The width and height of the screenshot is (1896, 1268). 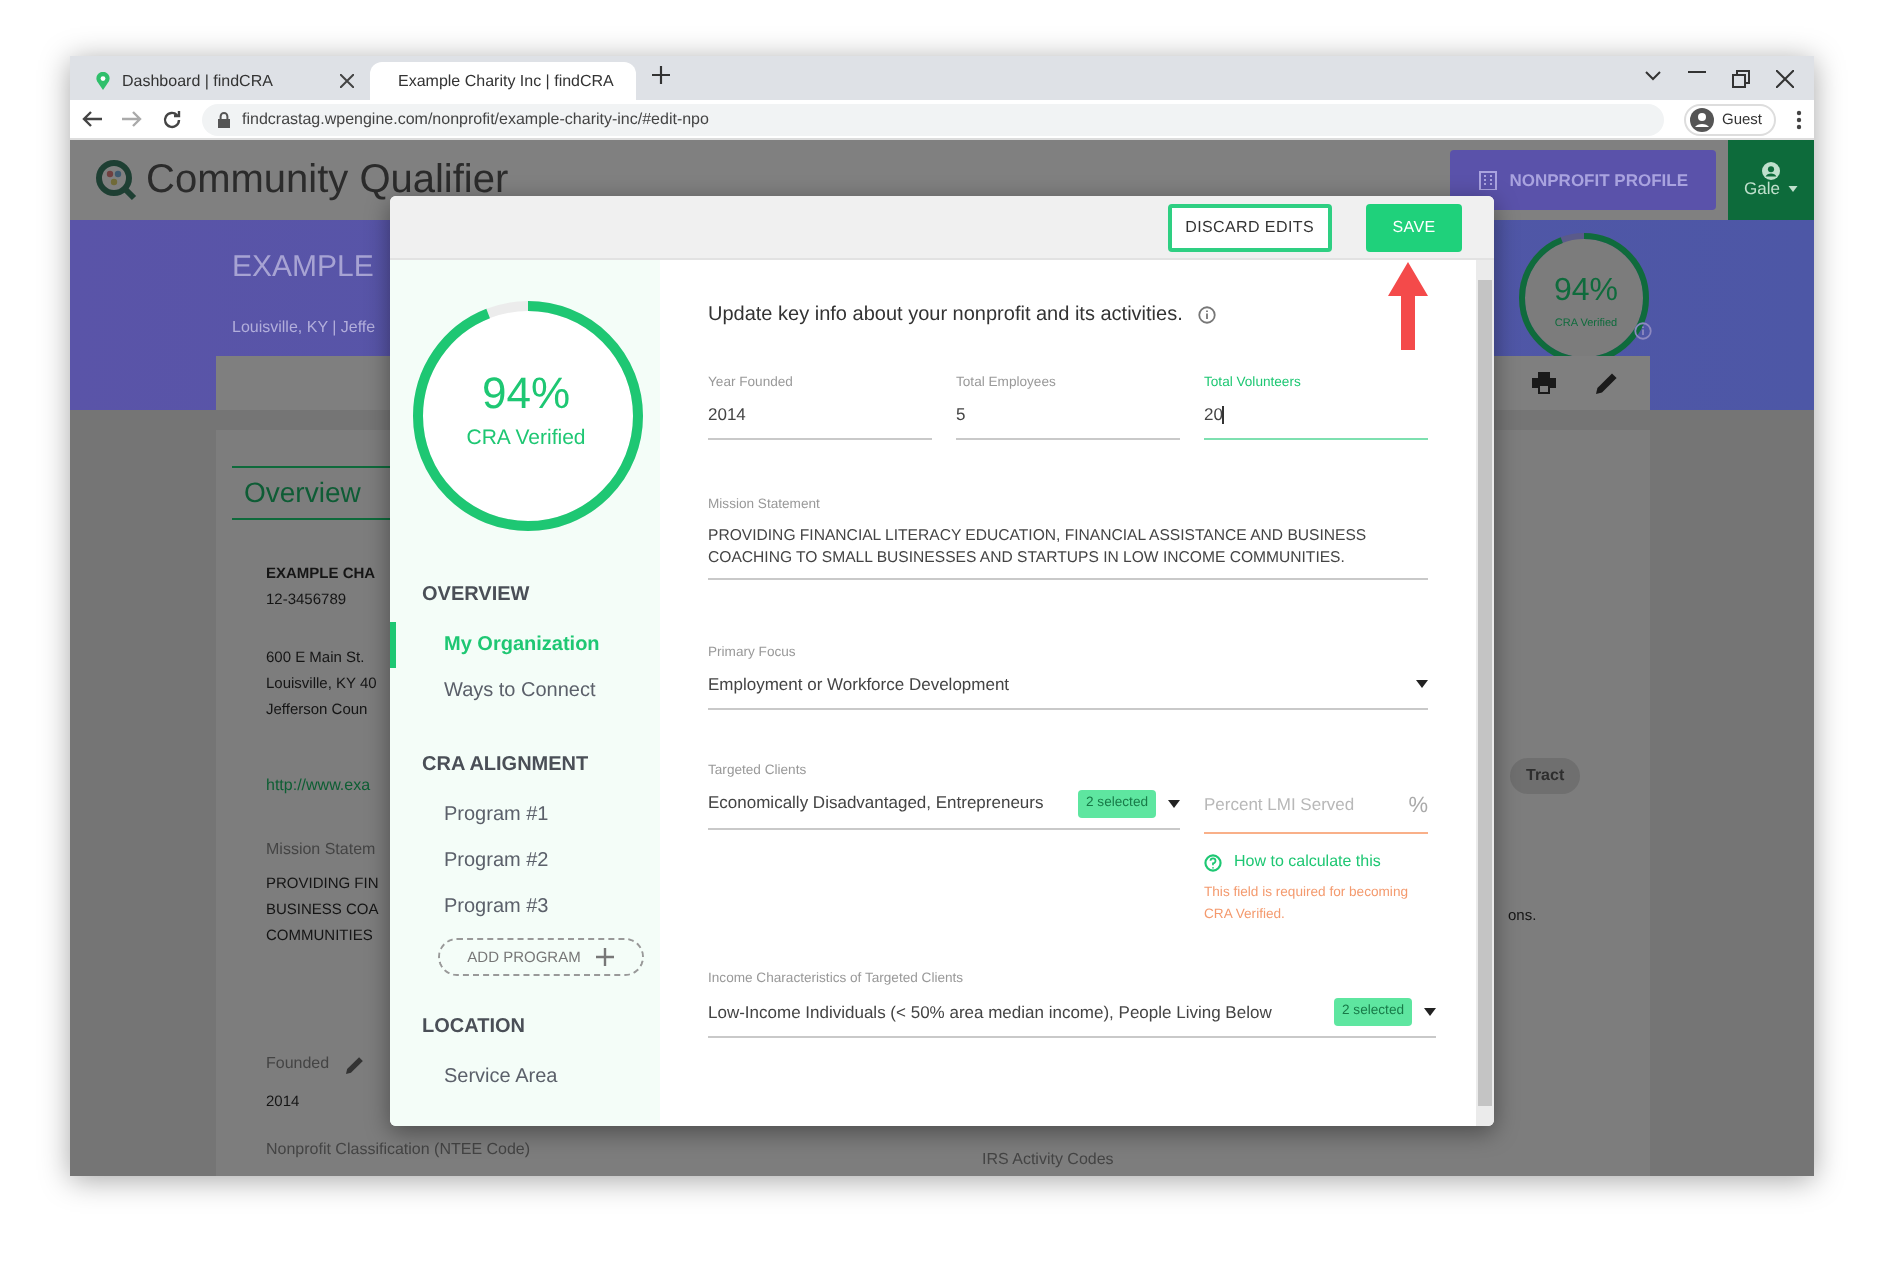 What do you see at coordinates (1048, 1160) in the screenshot?
I see `field-label: IRS Activity Codes` at bounding box center [1048, 1160].